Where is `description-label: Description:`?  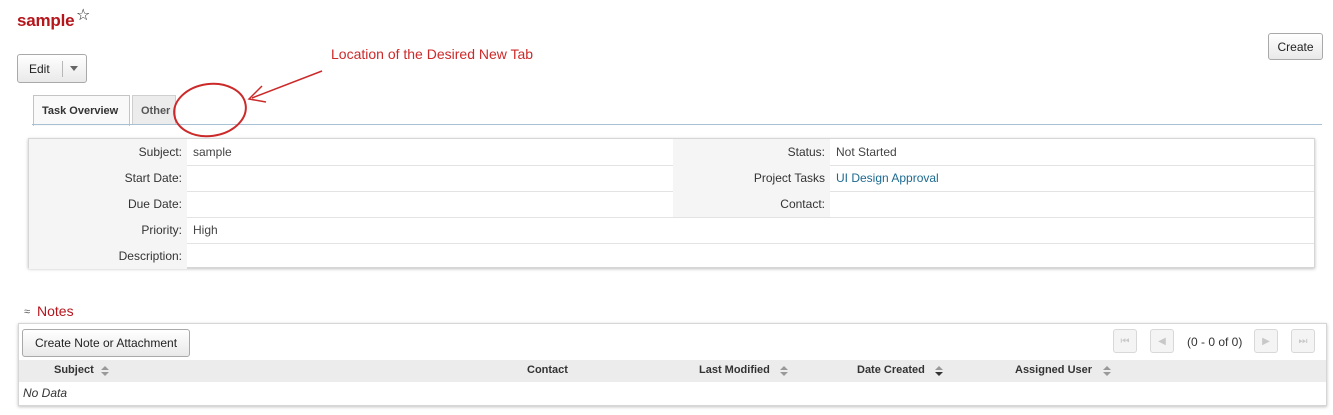
description-label: Description: is located at coordinates (108, 256).